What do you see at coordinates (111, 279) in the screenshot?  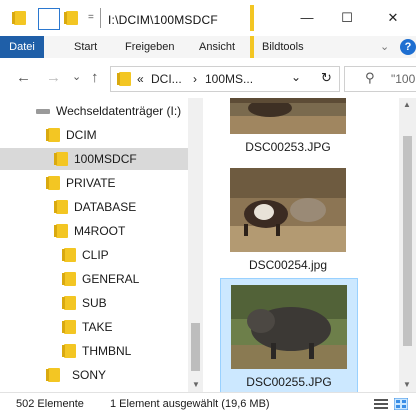 I see `tree-item-label: GENERAL` at bounding box center [111, 279].